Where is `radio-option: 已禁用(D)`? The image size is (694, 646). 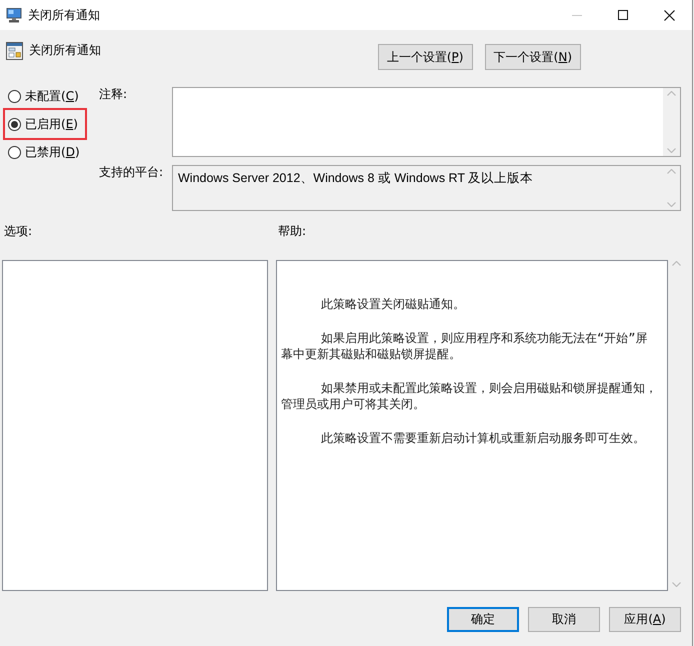 radio-option: 已禁用(D) is located at coordinates (44, 152).